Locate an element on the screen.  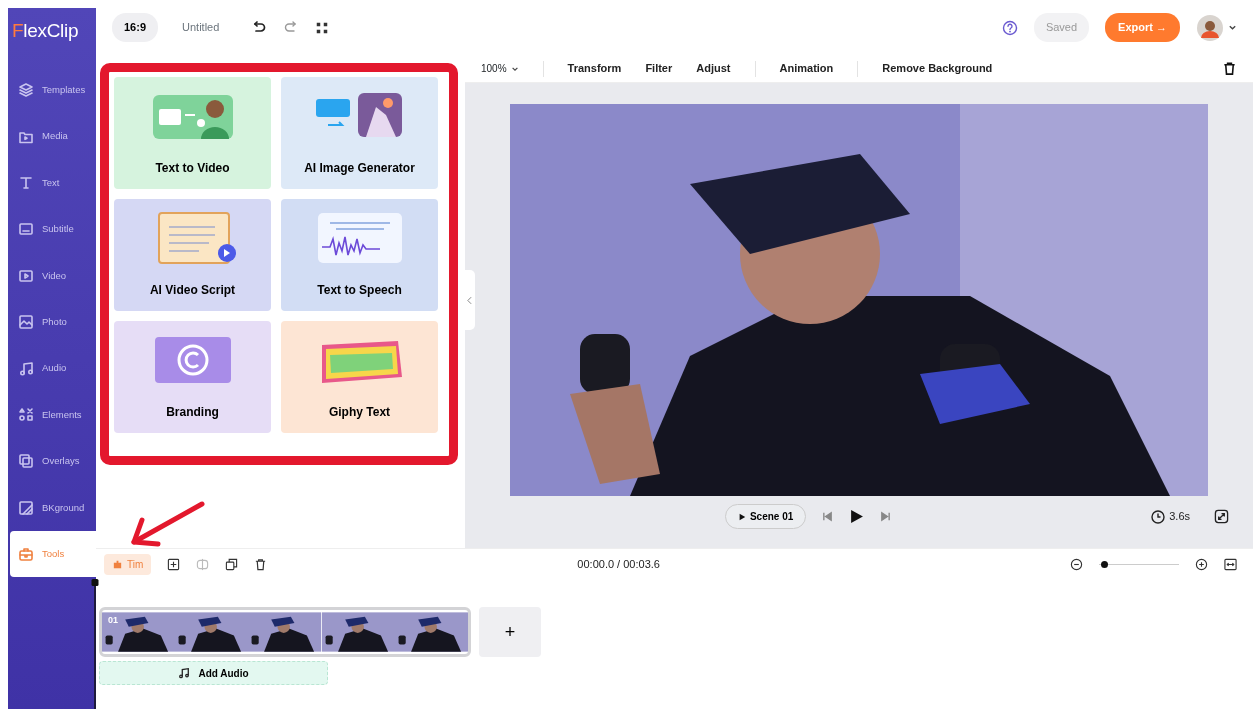
chevron-left-icon is located at coordinates (469, 300).